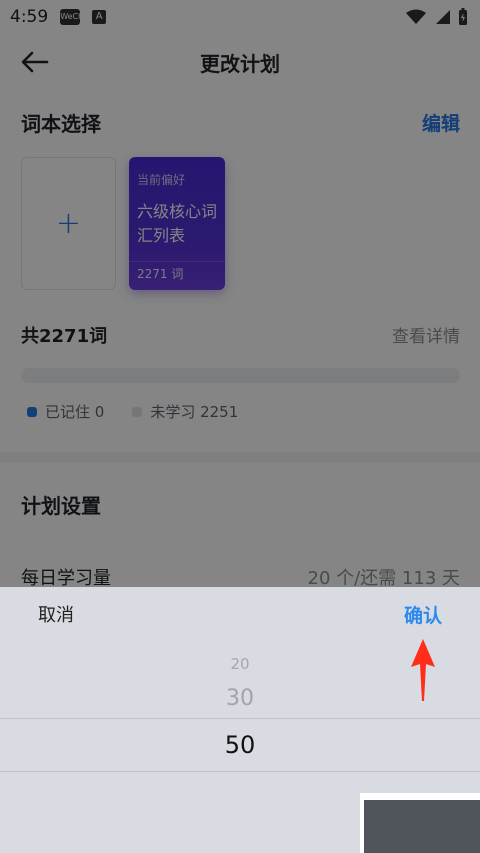 This screenshot has width=480, height=853. What do you see at coordinates (56, 614) in the screenshot?
I see `cancel-button: 取消` at bounding box center [56, 614].